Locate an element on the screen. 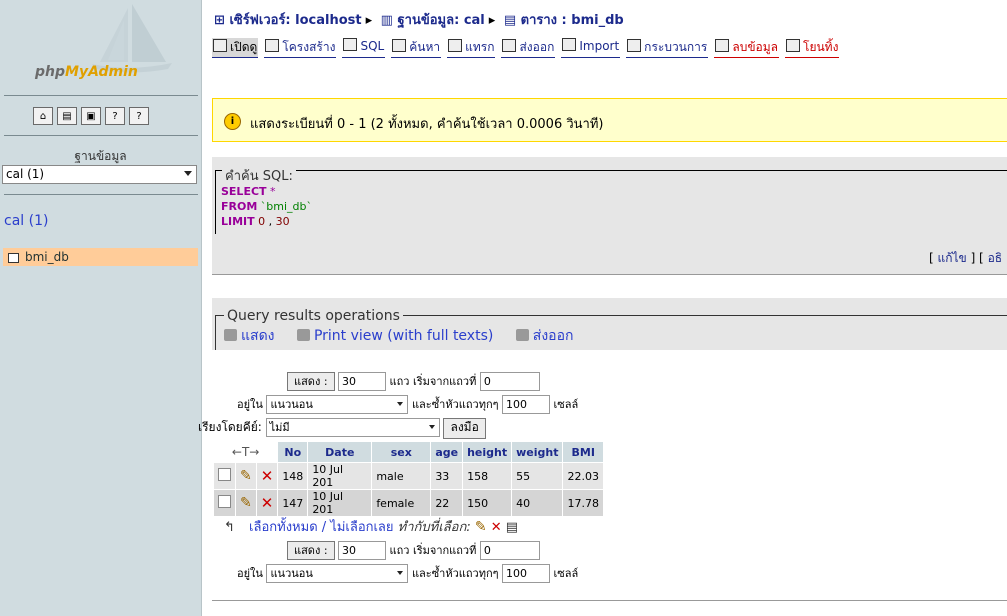  cell-age: 22 is located at coordinates (447, 503).